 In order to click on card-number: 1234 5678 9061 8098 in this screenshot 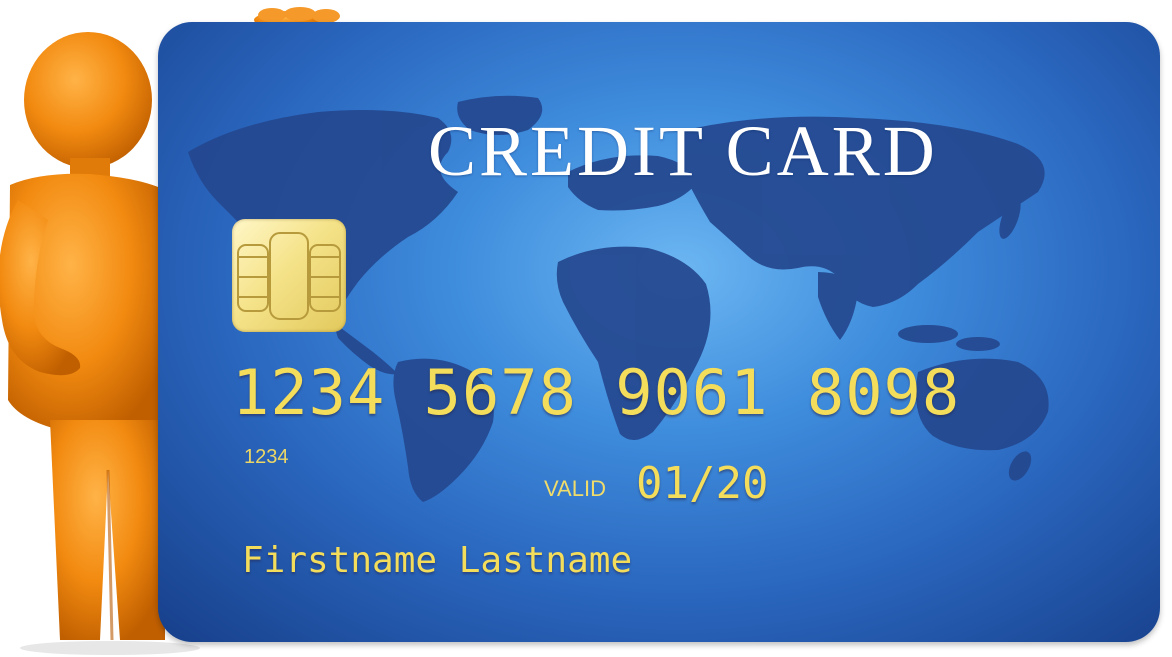, I will do `click(596, 392)`.